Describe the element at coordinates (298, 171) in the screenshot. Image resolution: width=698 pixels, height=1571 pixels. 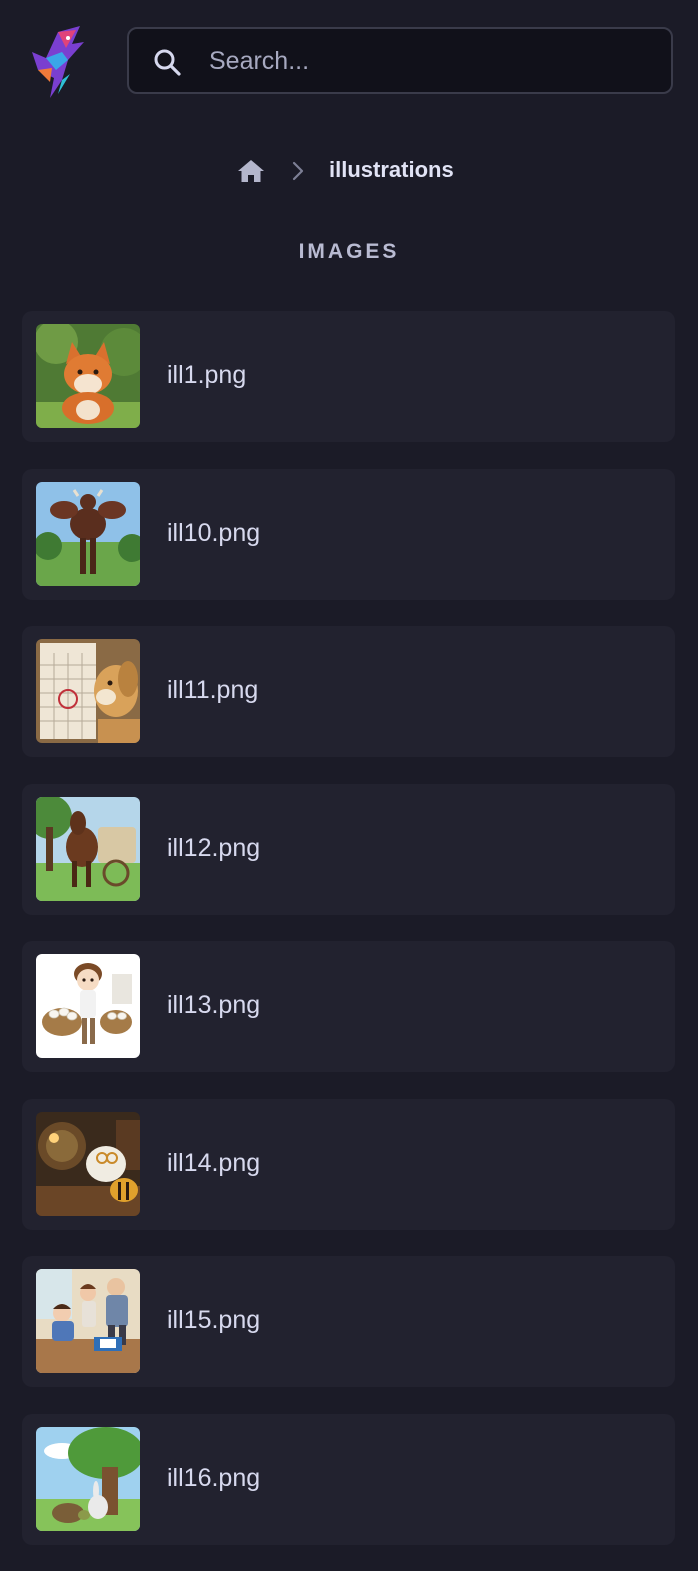
I see `chevron-right-icon` at that location.